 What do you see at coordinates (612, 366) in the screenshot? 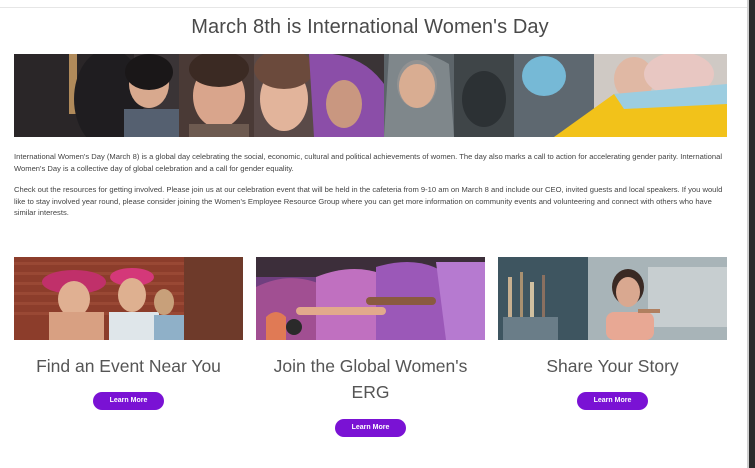
I see `card-title-story: Share Your Story` at bounding box center [612, 366].